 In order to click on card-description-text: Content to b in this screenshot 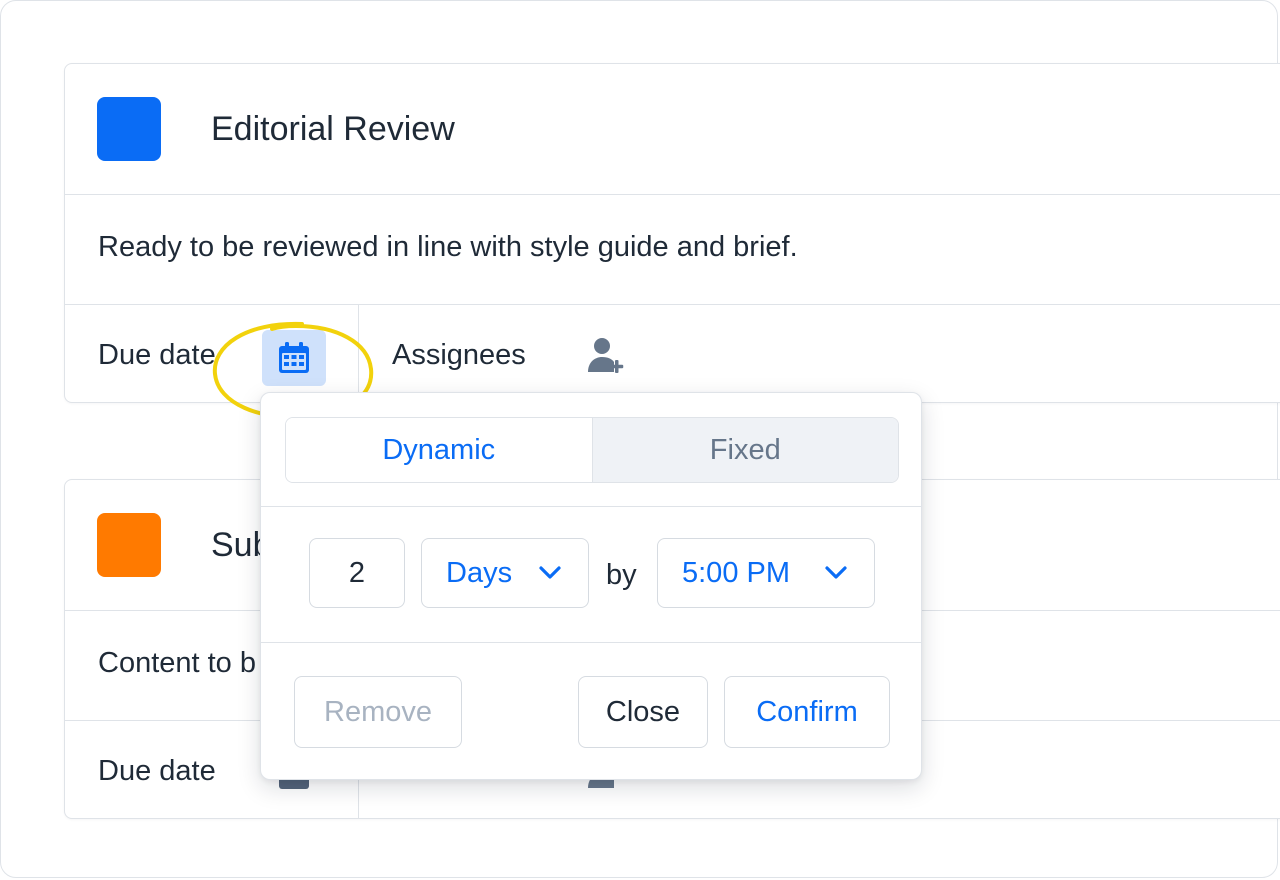, I will do `click(177, 663)`.